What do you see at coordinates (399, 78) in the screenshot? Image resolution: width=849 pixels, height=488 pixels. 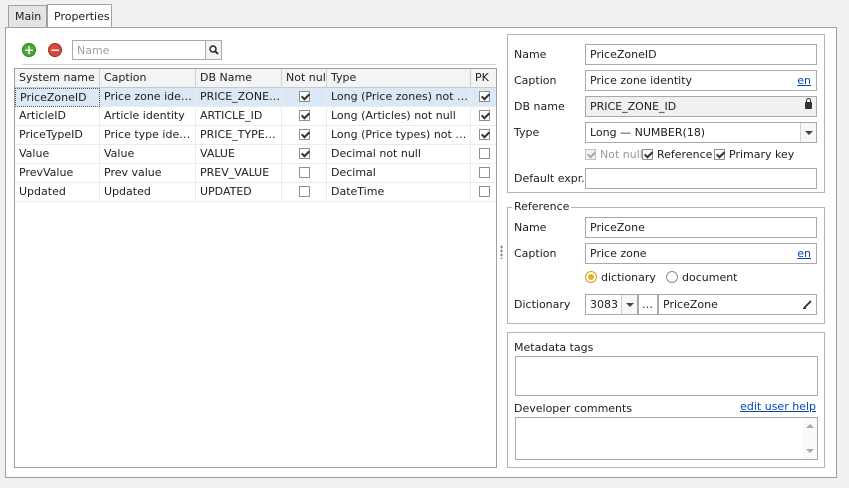 I see `column-header-type: Type` at bounding box center [399, 78].